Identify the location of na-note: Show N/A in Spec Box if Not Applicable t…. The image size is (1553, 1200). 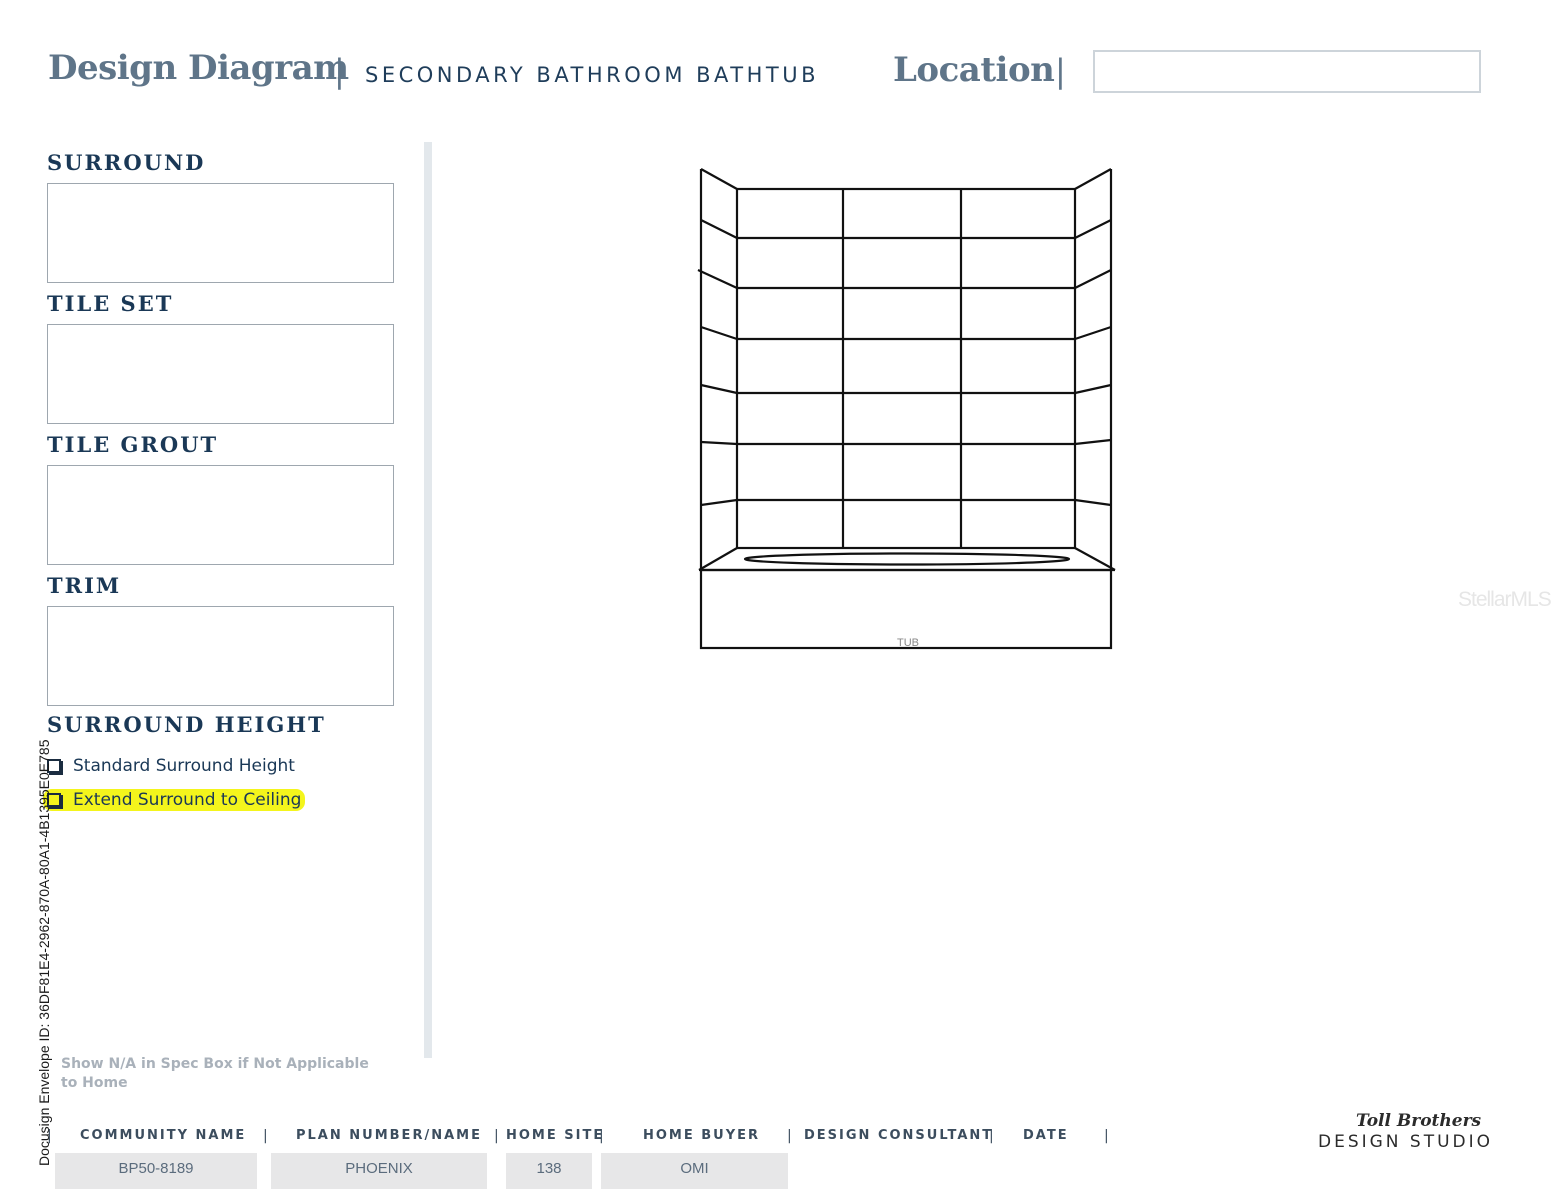
(215, 1073).